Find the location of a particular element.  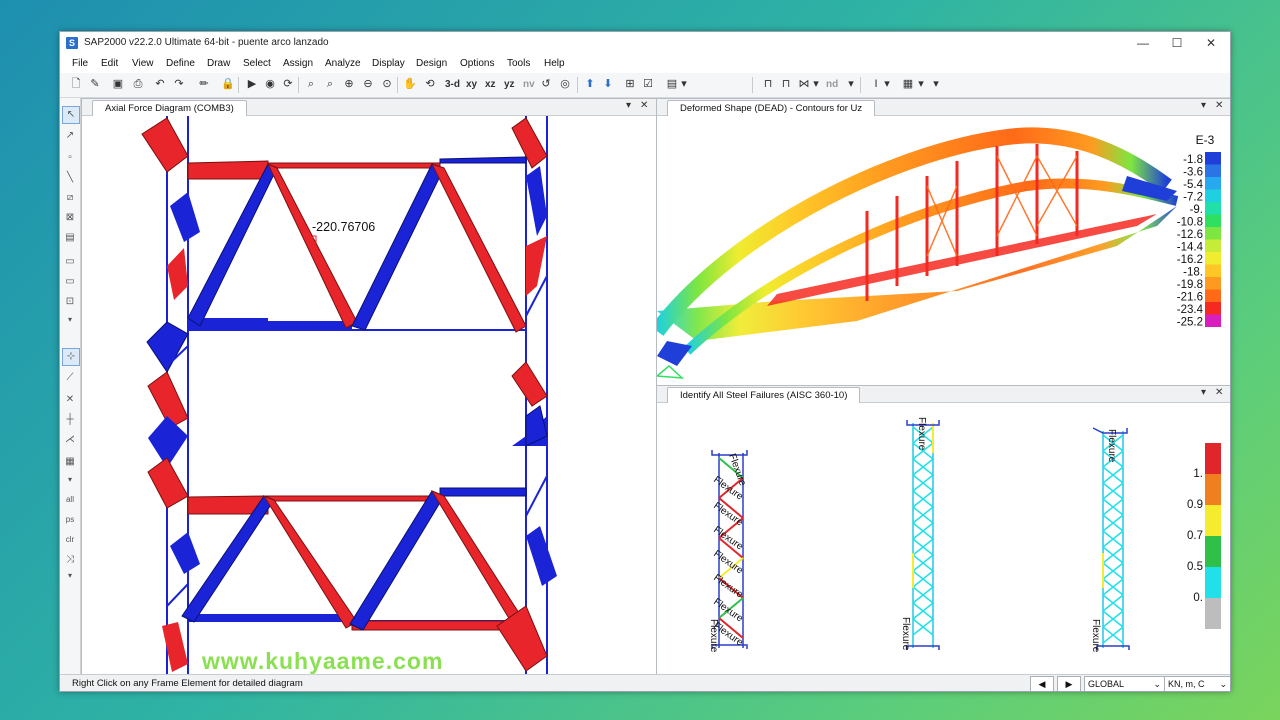

clear-selection-icon: clr is located at coordinates (70, 540).